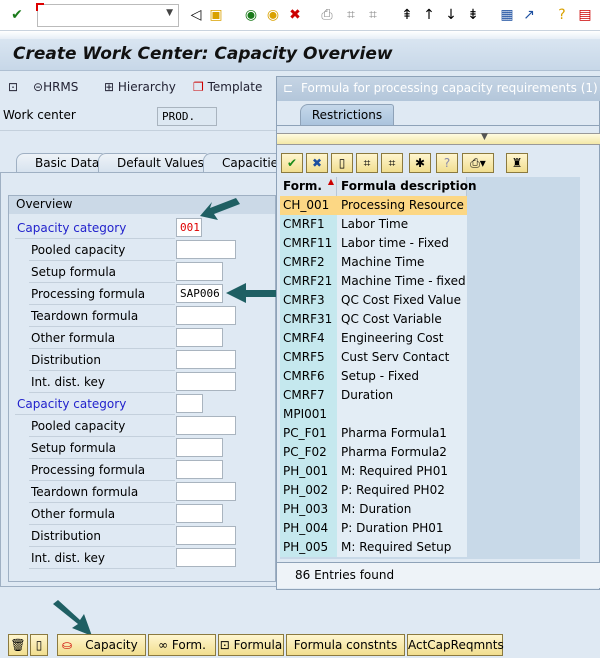  What do you see at coordinates (407, 186) in the screenshot?
I see `column-header-description: Formula description` at bounding box center [407, 186].